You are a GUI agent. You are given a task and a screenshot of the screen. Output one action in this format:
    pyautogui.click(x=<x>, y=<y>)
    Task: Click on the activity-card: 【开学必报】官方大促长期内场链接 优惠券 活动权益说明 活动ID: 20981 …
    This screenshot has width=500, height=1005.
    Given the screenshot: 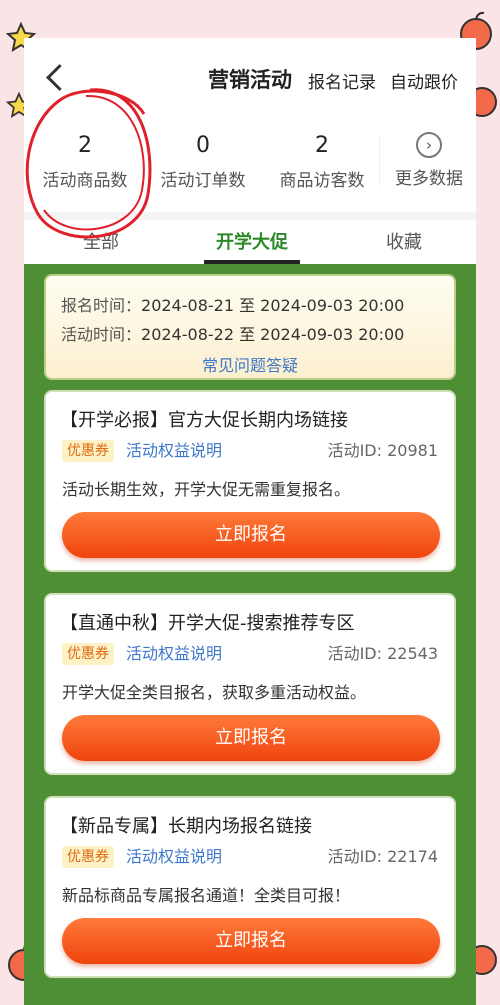 What is the action you would take?
    pyautogui.click(x=250, y=481)
    